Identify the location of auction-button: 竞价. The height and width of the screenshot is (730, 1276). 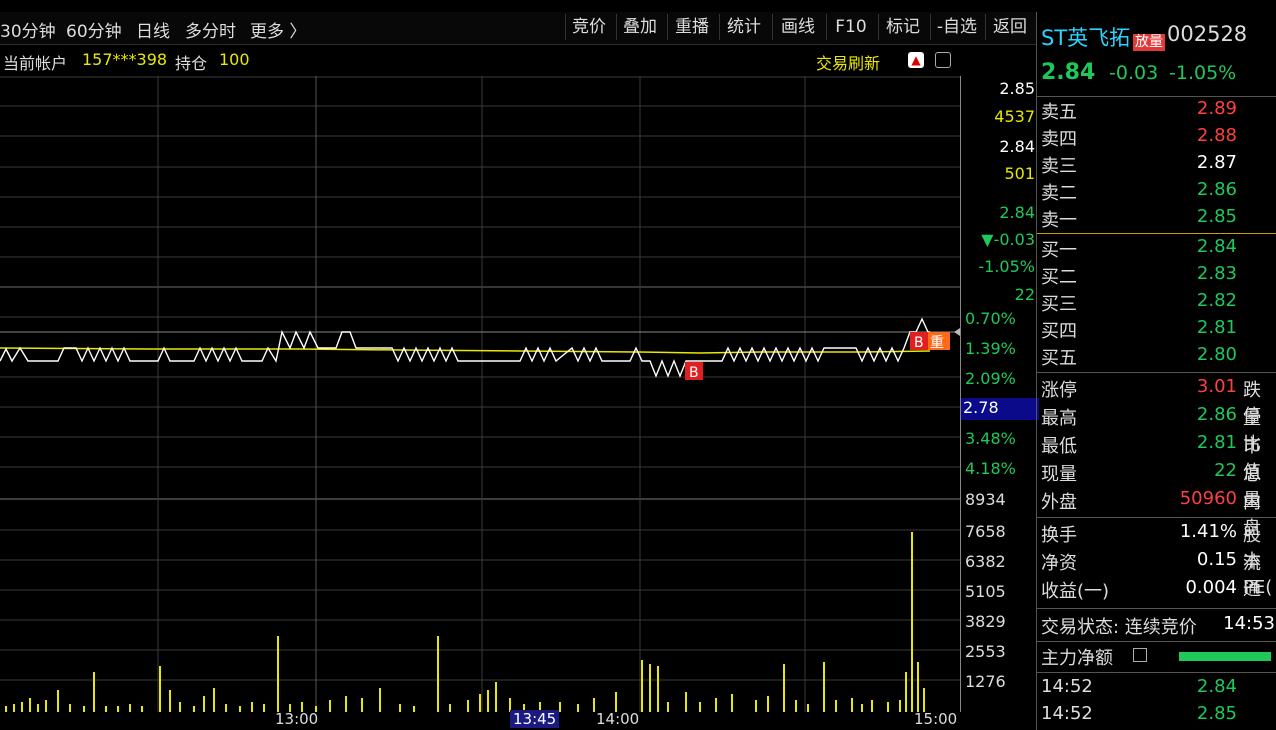
(588, 27).